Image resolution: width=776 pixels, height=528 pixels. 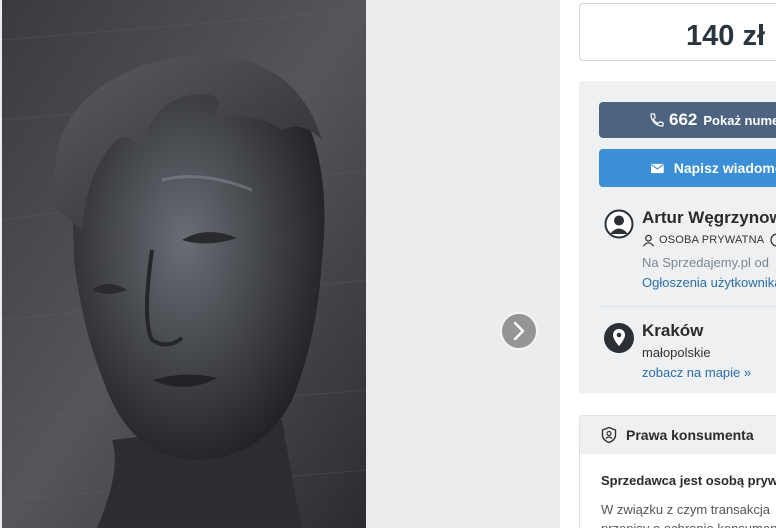 What do you see at coordinates (705, 262) in the screenshot?
I see `member-since: Na Sprzedajemy.pl od` at bounding box center [705, 262].